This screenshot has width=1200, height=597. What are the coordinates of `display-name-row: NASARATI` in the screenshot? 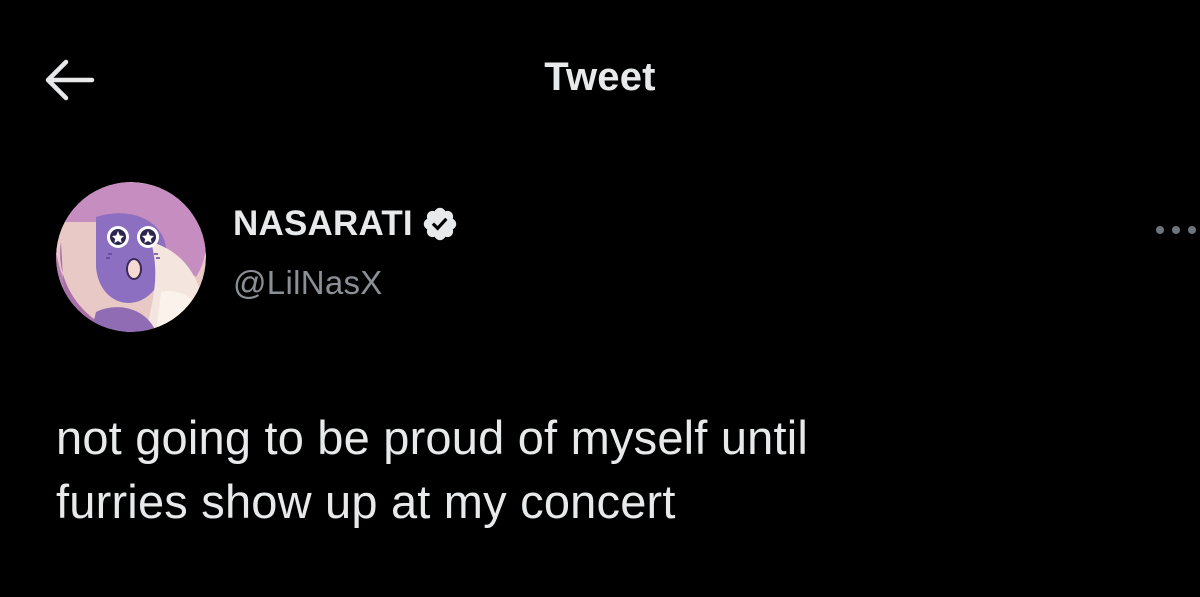 It's located at (346, 224).